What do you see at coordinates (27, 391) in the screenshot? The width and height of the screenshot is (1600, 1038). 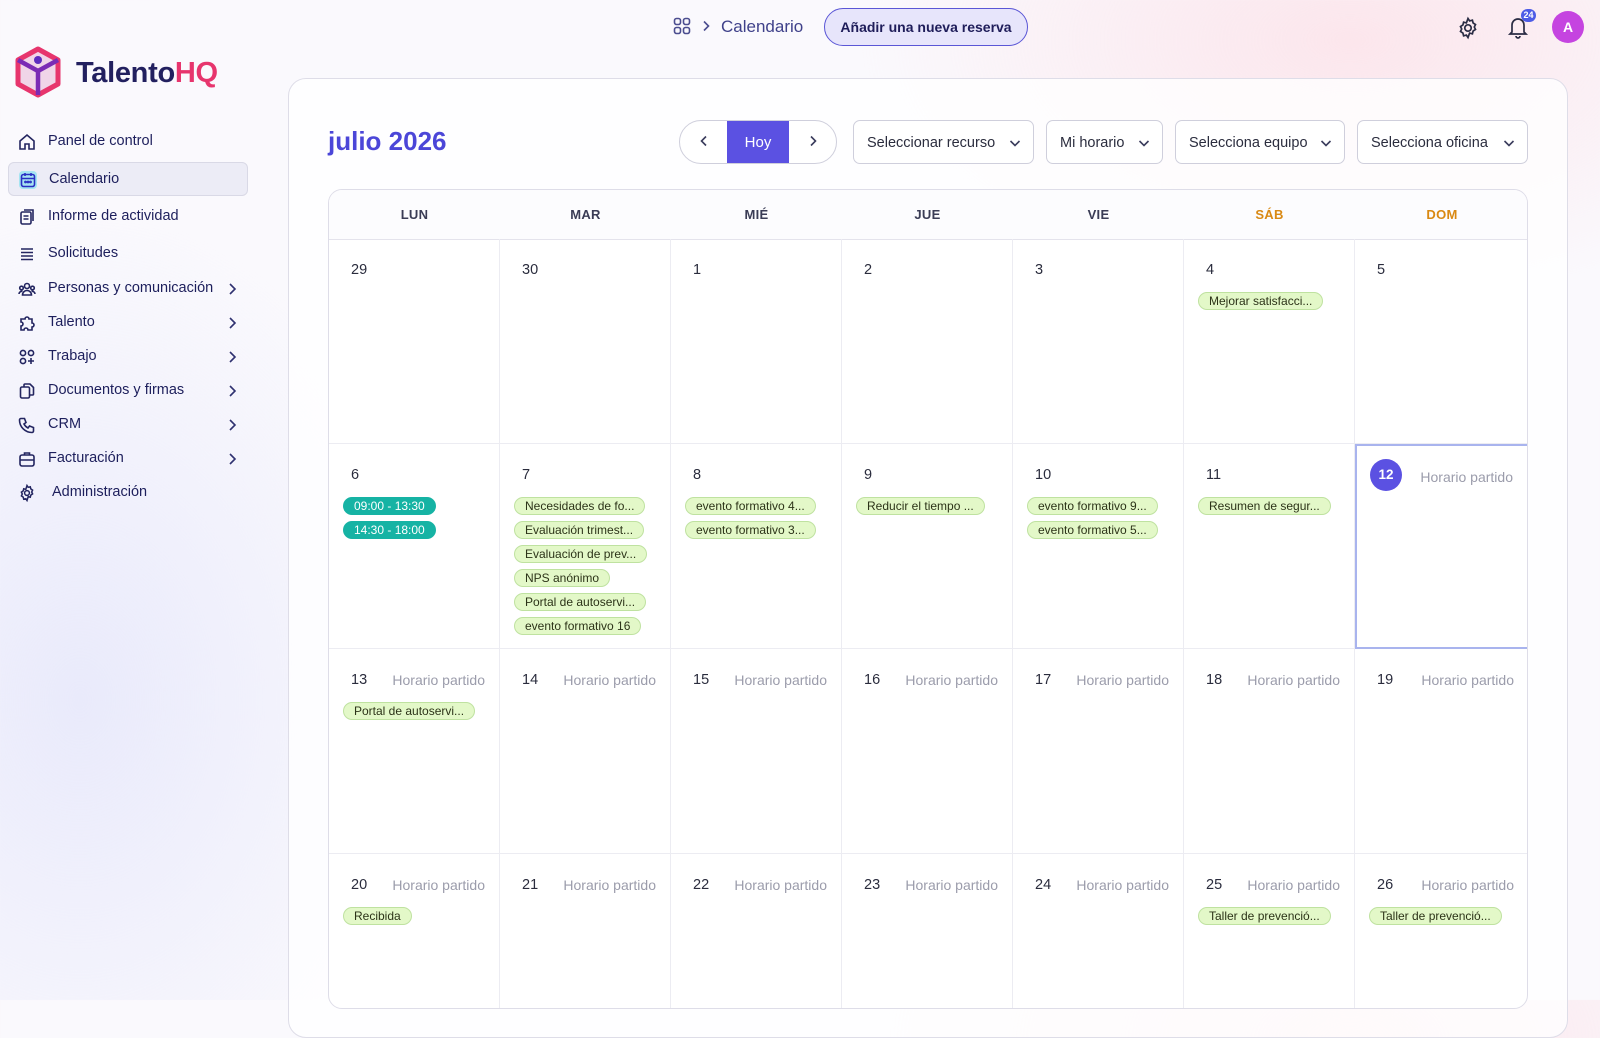 I see `documents-icon` at bounding box center [27, 391].